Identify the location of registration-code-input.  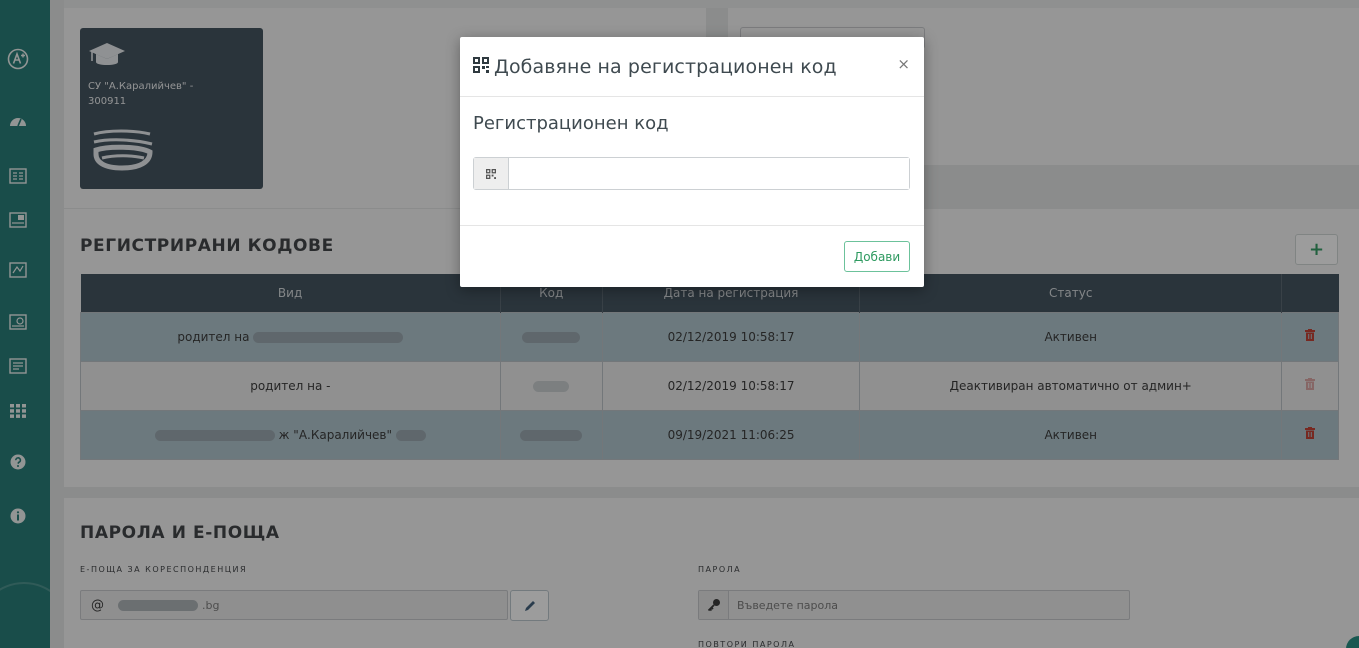
(709, 173).